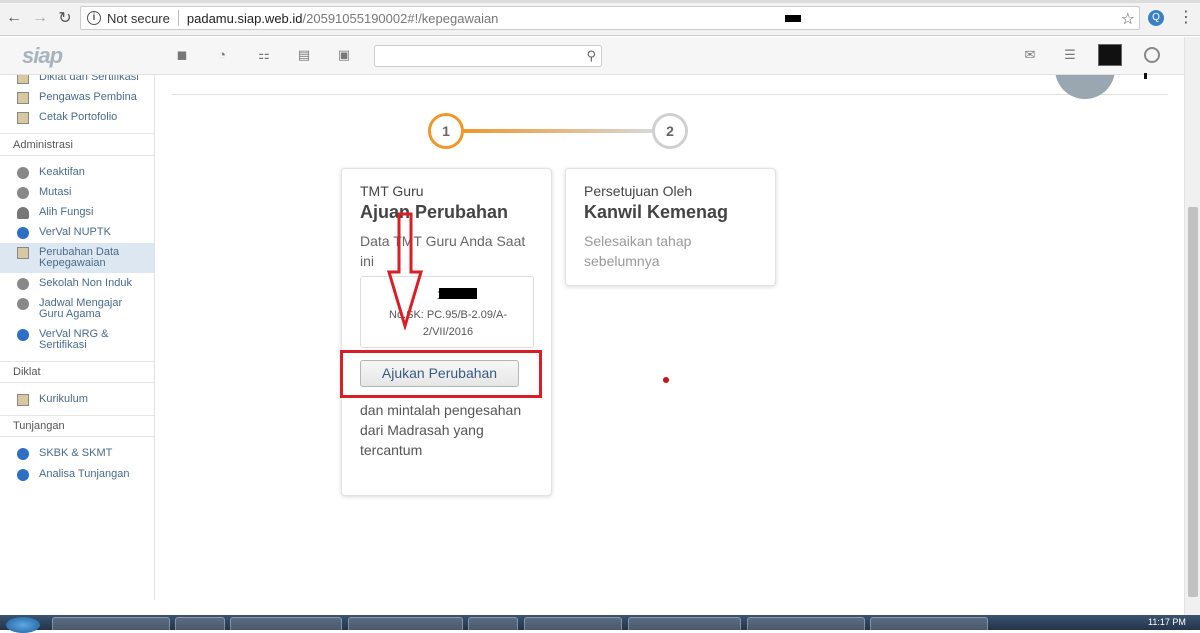  What do you see at coordinates (75, 232) in the screenshot?
I see `sidebar-item-label: VerVal NUPTK` at bounding box center [75, 232].